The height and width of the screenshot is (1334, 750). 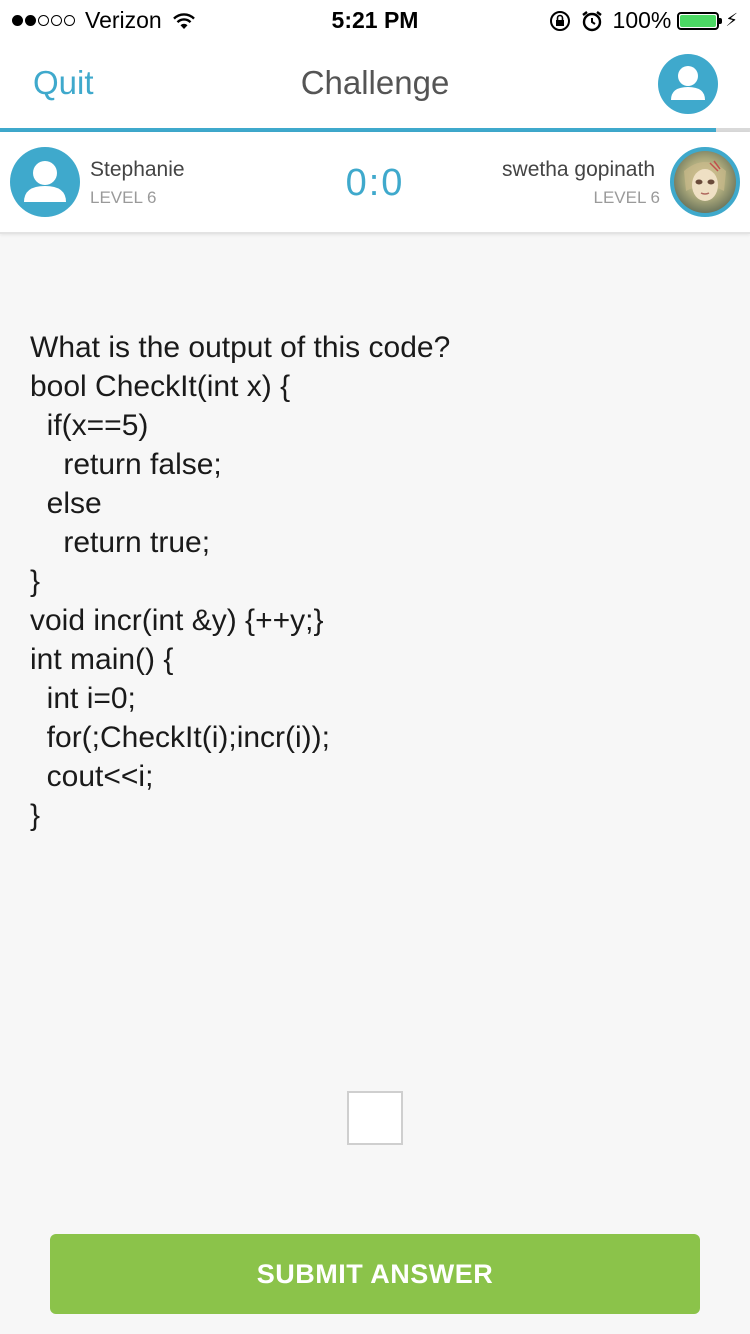 I want to click on page-title: Challenge, so click(x=375, y=82).